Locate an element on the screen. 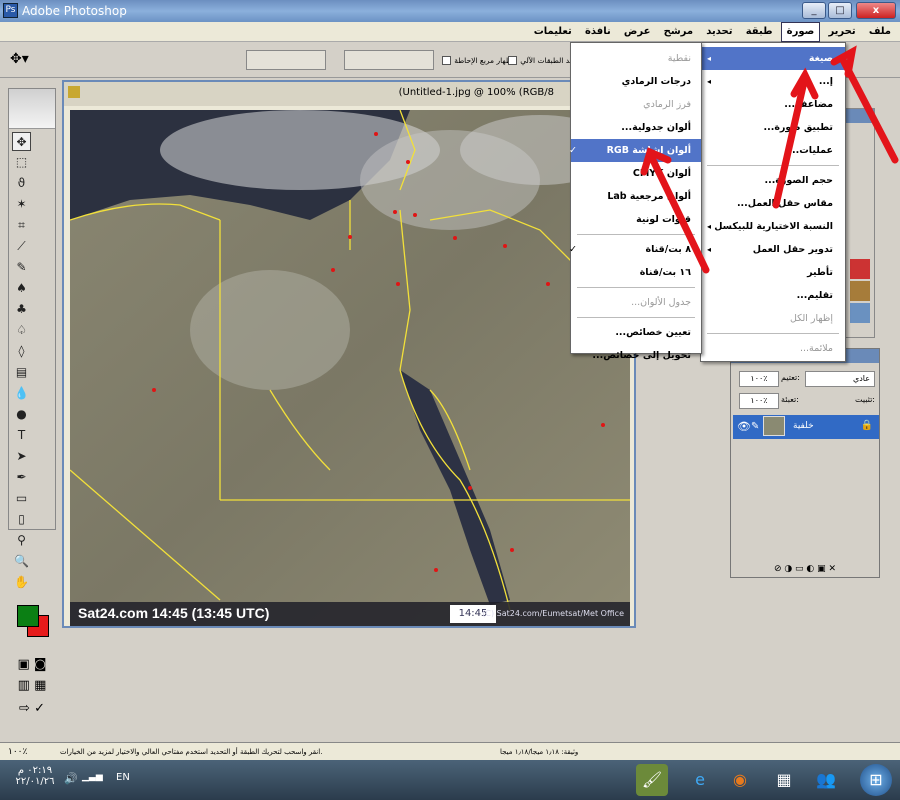 The height and width of the screenshot is (800, 900). firefox-taskbar-icon: ◉ is located at coordinates (740, 780).